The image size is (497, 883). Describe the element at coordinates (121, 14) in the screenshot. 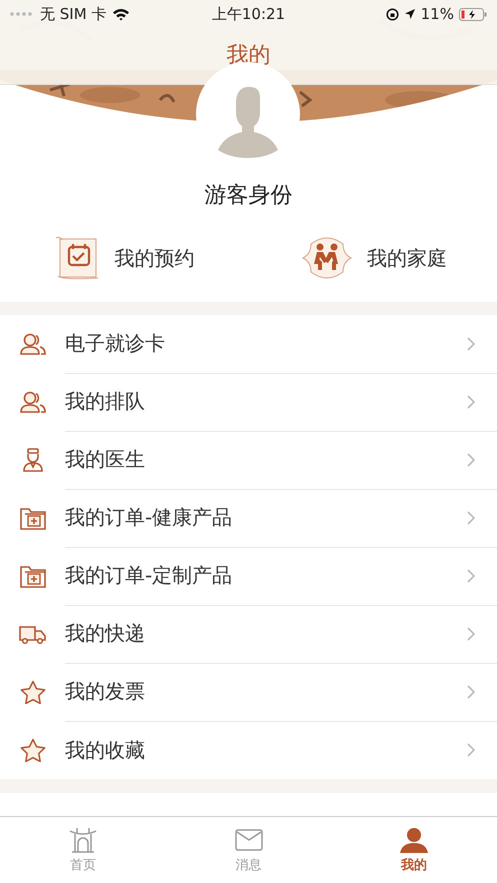

I see `wifi-icon` at that location.